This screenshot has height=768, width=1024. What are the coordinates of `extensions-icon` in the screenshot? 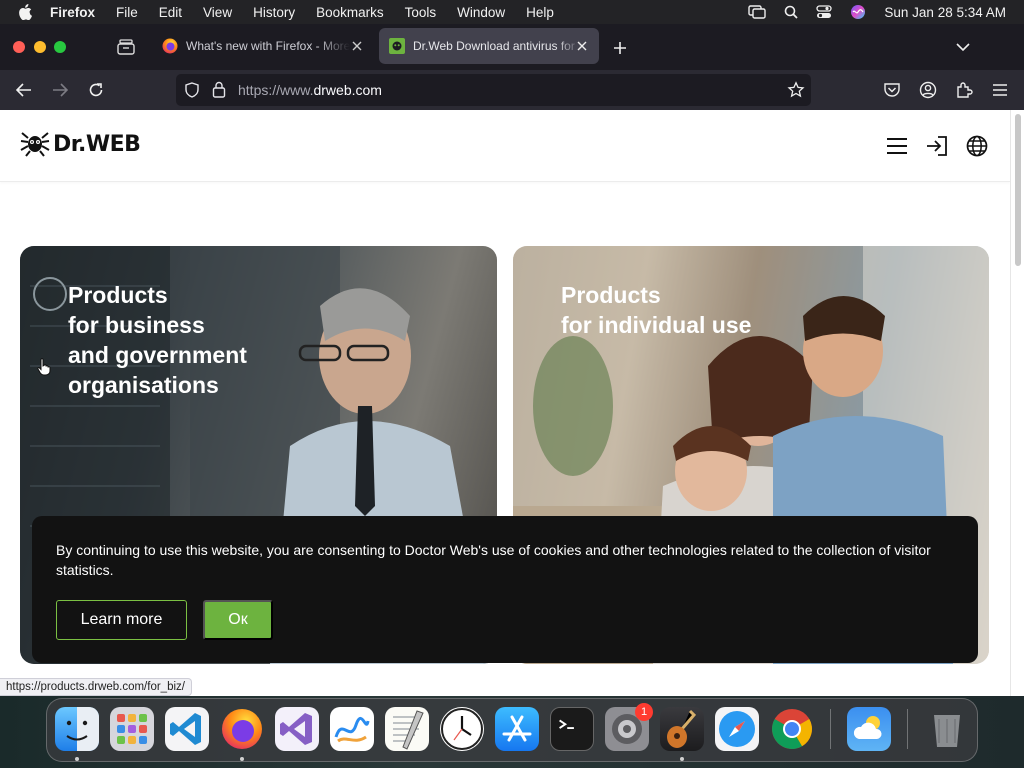 It's located at (964, 90).